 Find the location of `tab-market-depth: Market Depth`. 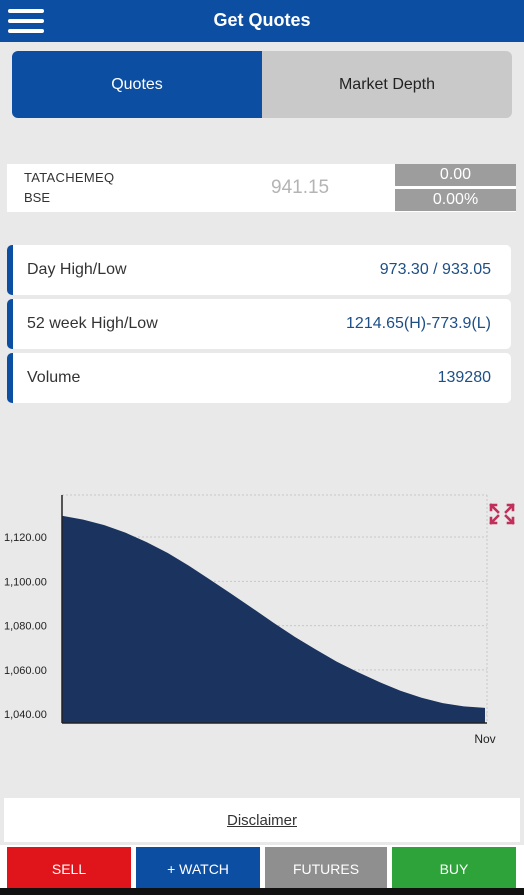

tab-market-depth: Market Depth is located at coordinates (387, 84).